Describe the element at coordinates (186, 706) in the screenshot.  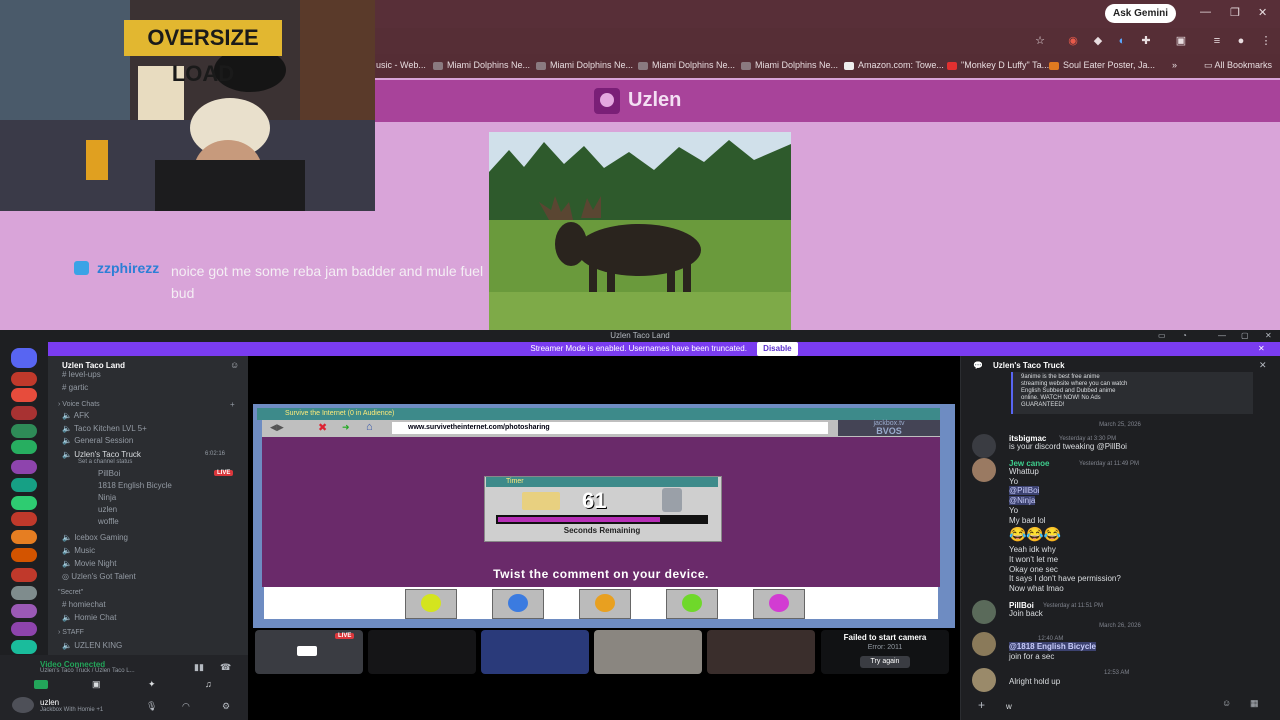
I see `headphones-icon: ◠` at that location.